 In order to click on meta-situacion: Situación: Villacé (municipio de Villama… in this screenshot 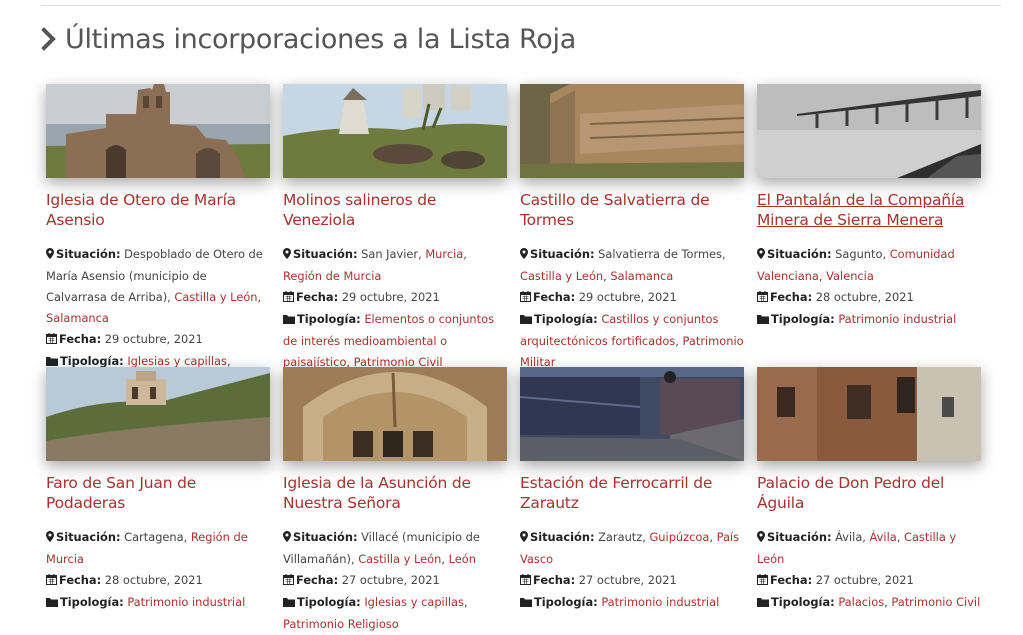, I will do `click(395, 548)`.